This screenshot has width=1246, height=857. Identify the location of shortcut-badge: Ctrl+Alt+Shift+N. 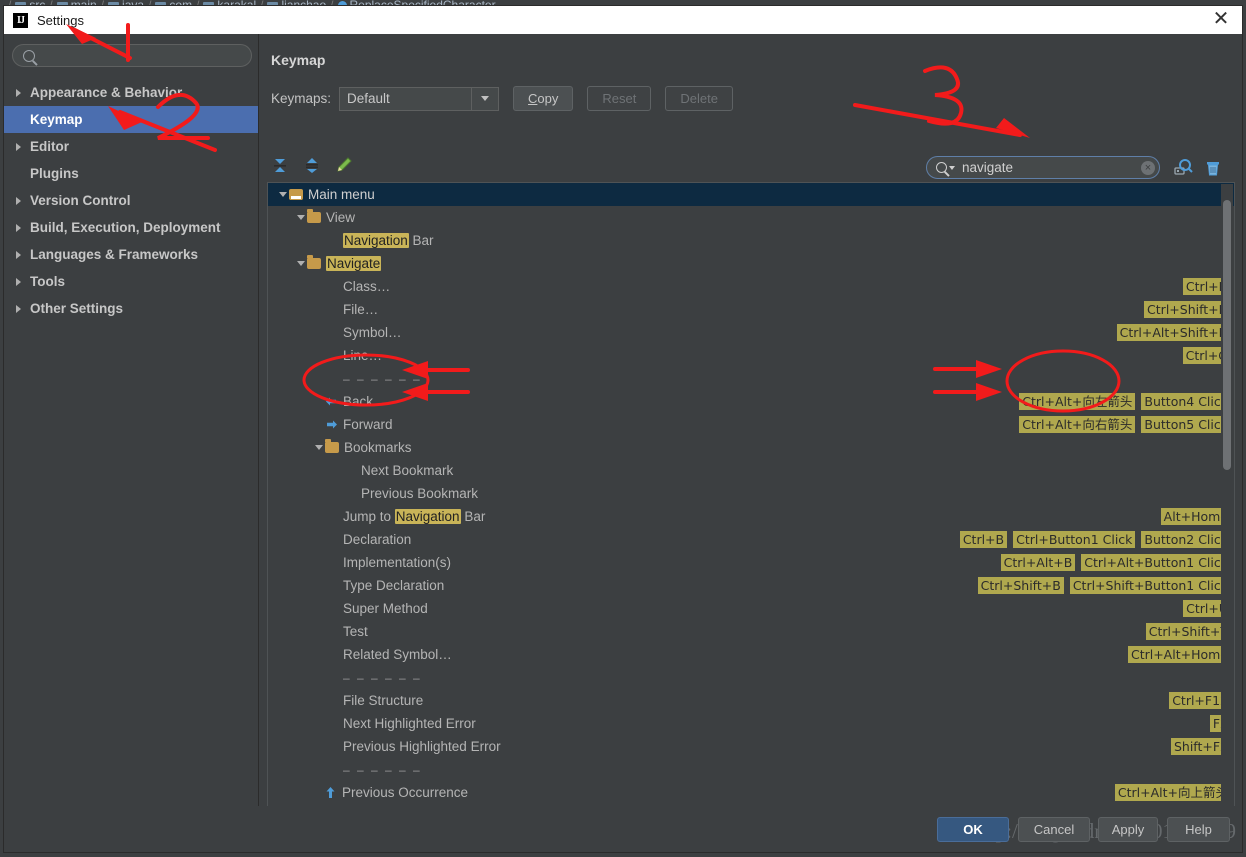
(1173, 332).